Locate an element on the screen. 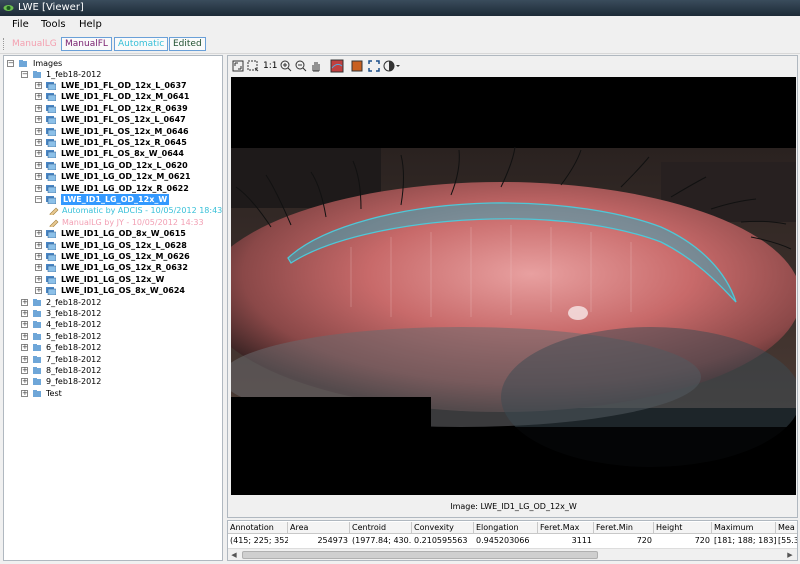 Image resolution: width=800 pixels, height=564 pixels. tree-group-label: 7_feb18-2012 is located at coordinates (74, 359).